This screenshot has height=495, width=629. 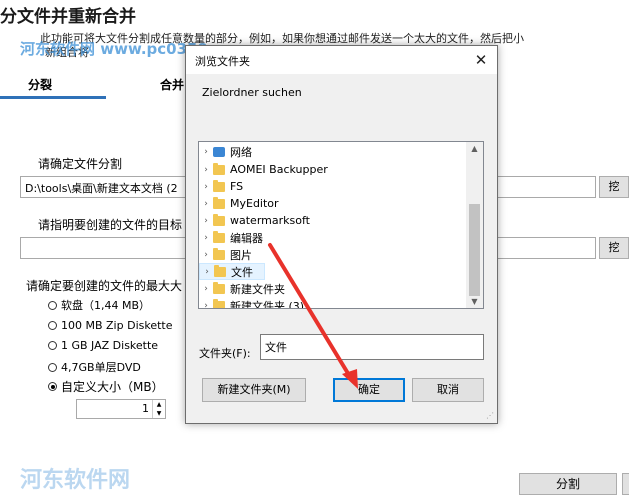 What do you see at coordinates (350, 379) in the screenshot?
I see `annotation-arrow-head` at bounding box center [350, 379].